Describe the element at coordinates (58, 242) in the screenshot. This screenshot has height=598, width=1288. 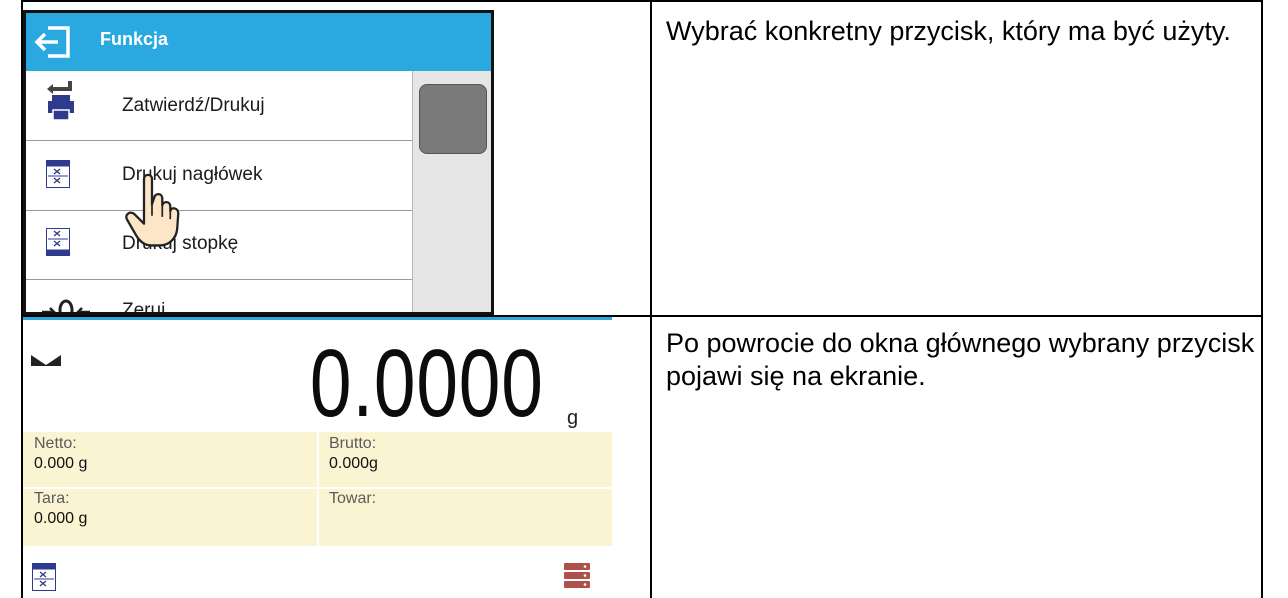
I see `print-footer-icon` at that location.